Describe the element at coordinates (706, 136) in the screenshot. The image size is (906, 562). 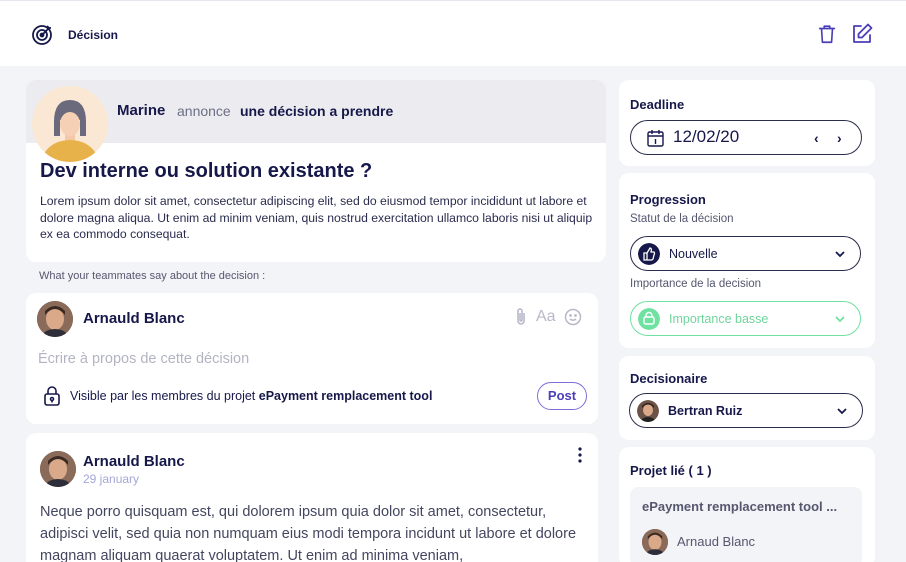
I see `deadline-date: 12/02/20` at that location.